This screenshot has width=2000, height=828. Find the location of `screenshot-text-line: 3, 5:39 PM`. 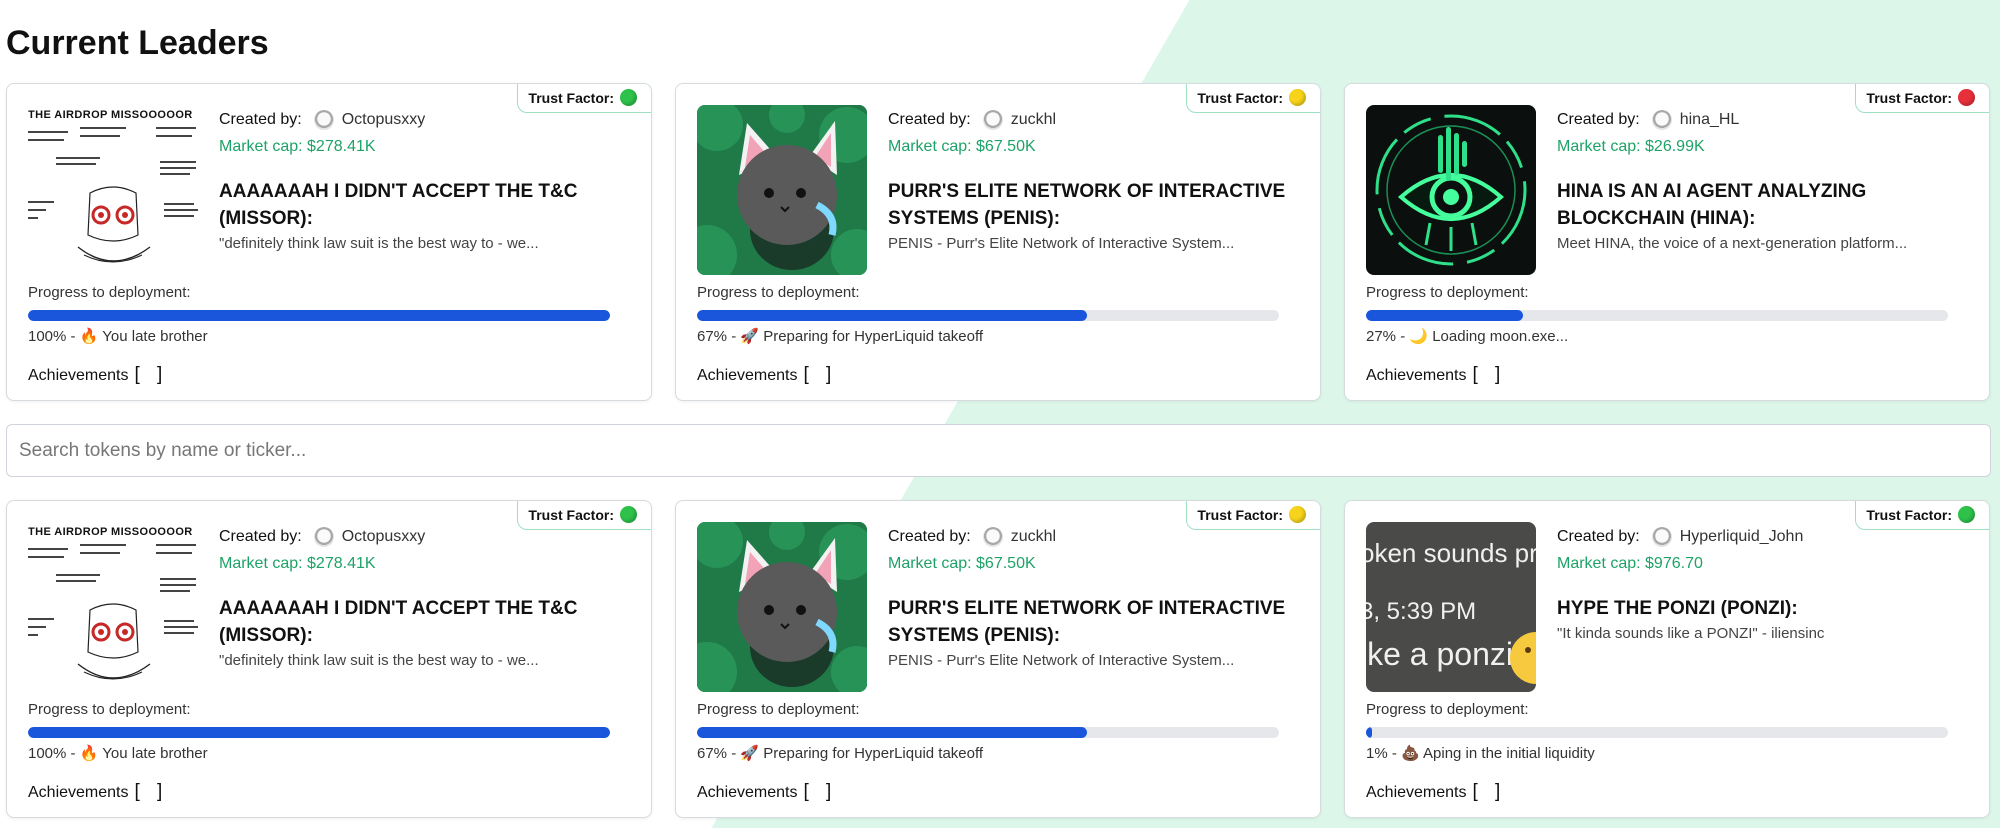

screenshot-text-line: 3, 5:39 PM is located at coordinates (1421, 611).